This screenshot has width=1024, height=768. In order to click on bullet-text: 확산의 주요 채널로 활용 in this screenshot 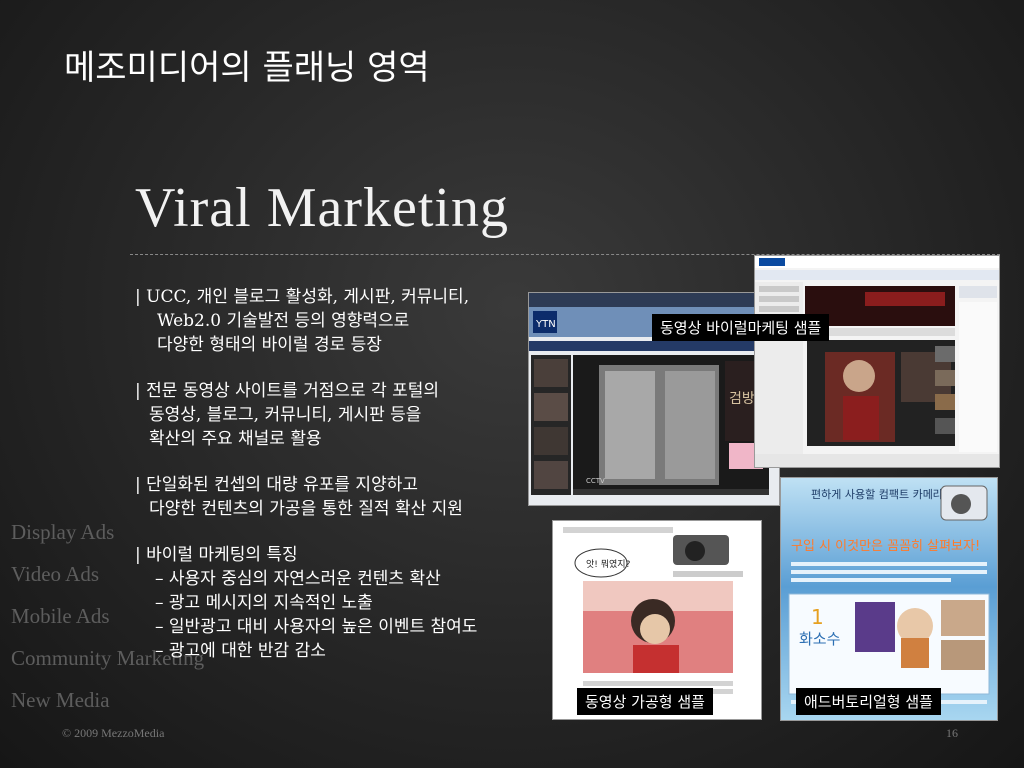, I will do `click(235, 439)`.